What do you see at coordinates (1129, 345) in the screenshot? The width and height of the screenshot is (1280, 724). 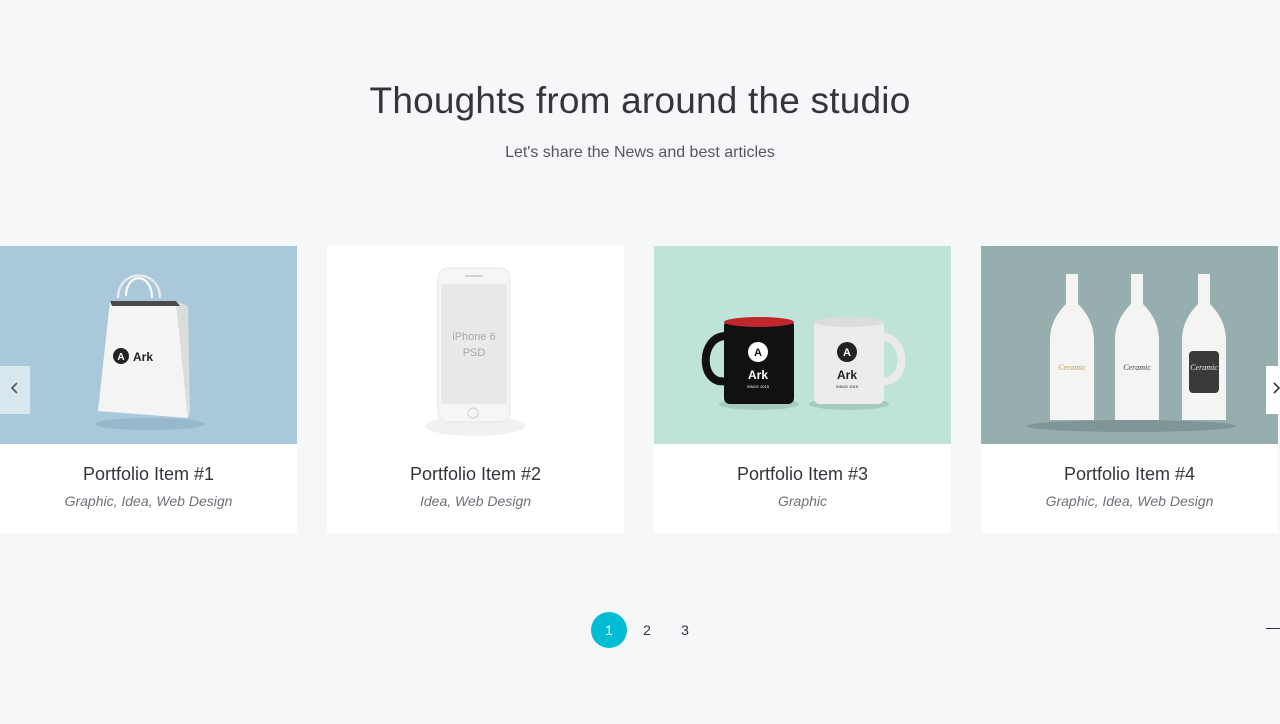 I see `bottles-image: Ceramic Ceramic Ceramic` at bounding box center [1129, 345].